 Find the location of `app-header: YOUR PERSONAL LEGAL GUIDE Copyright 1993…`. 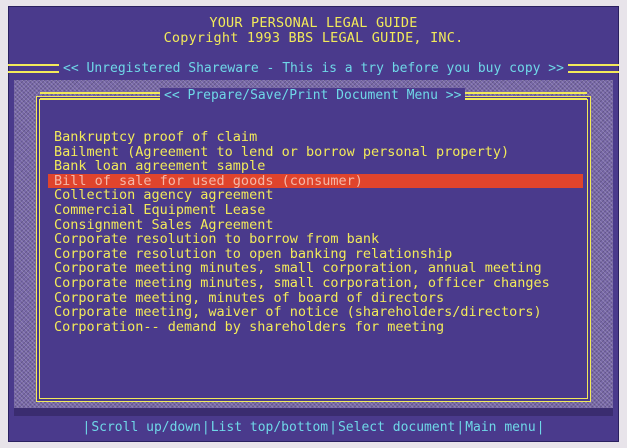

app-header: YOUR PERSONAL LEGAL GUIDE Copyright 1993… is located at coordinates (313, 31).